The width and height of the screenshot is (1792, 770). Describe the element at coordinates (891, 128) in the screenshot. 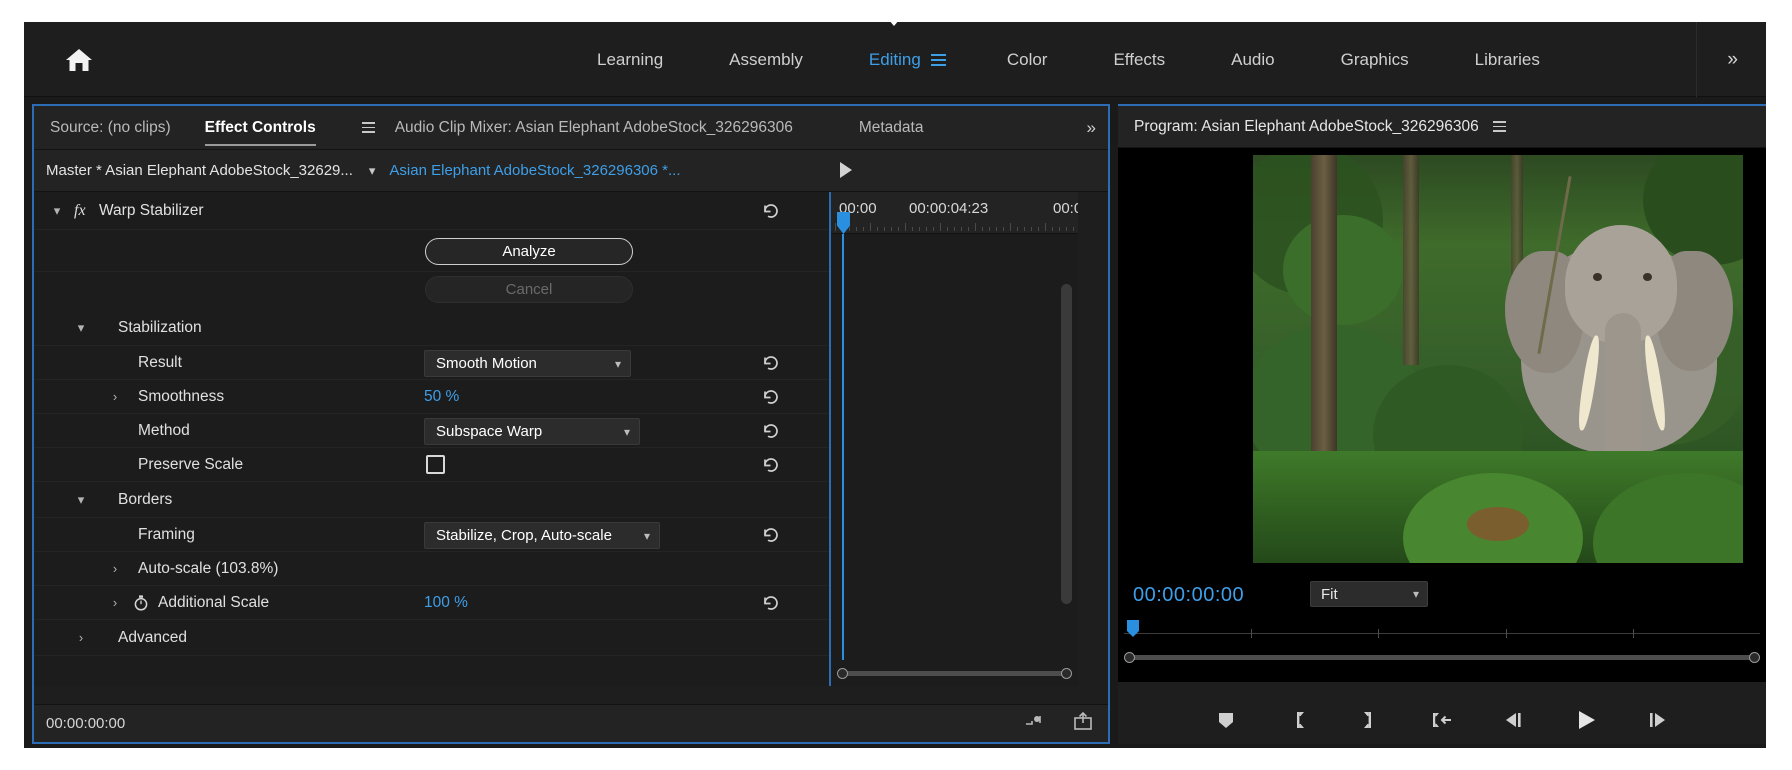

I see `tab-metadata: Metadata` at that location.